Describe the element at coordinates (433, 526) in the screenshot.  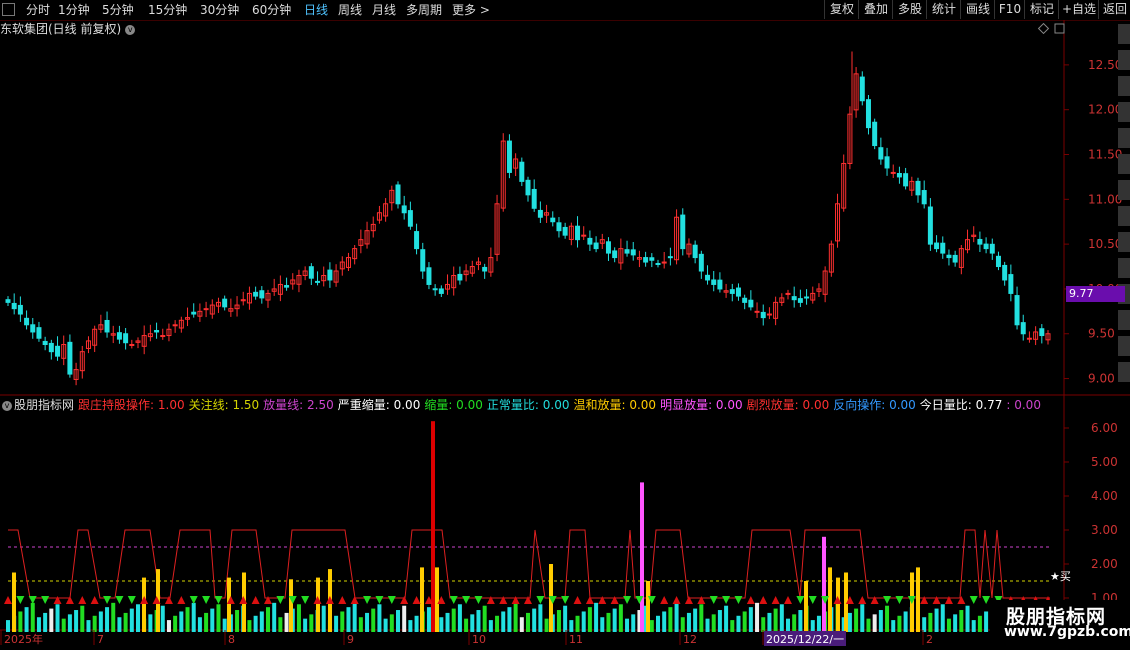
I see `volume-bar-extreme` at that location.